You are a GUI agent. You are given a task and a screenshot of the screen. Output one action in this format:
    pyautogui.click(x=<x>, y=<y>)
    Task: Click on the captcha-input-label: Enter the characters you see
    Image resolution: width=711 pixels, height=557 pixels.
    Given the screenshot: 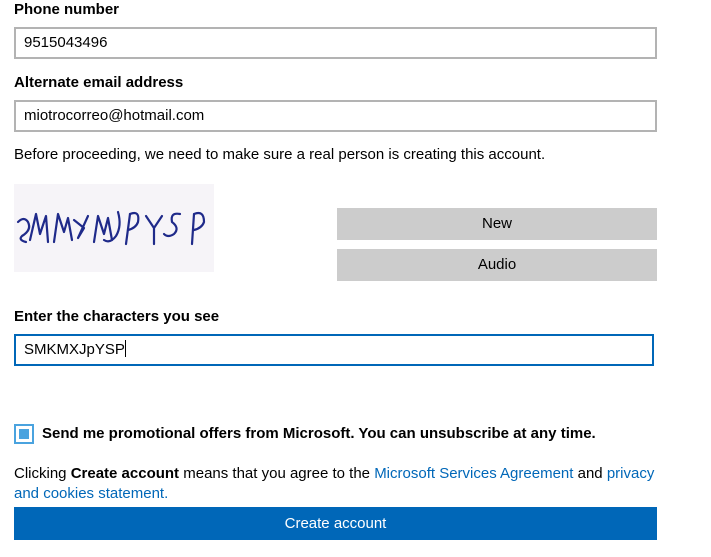 What is the action you would take?
    pyautogui.click(x=117, y=316)
    